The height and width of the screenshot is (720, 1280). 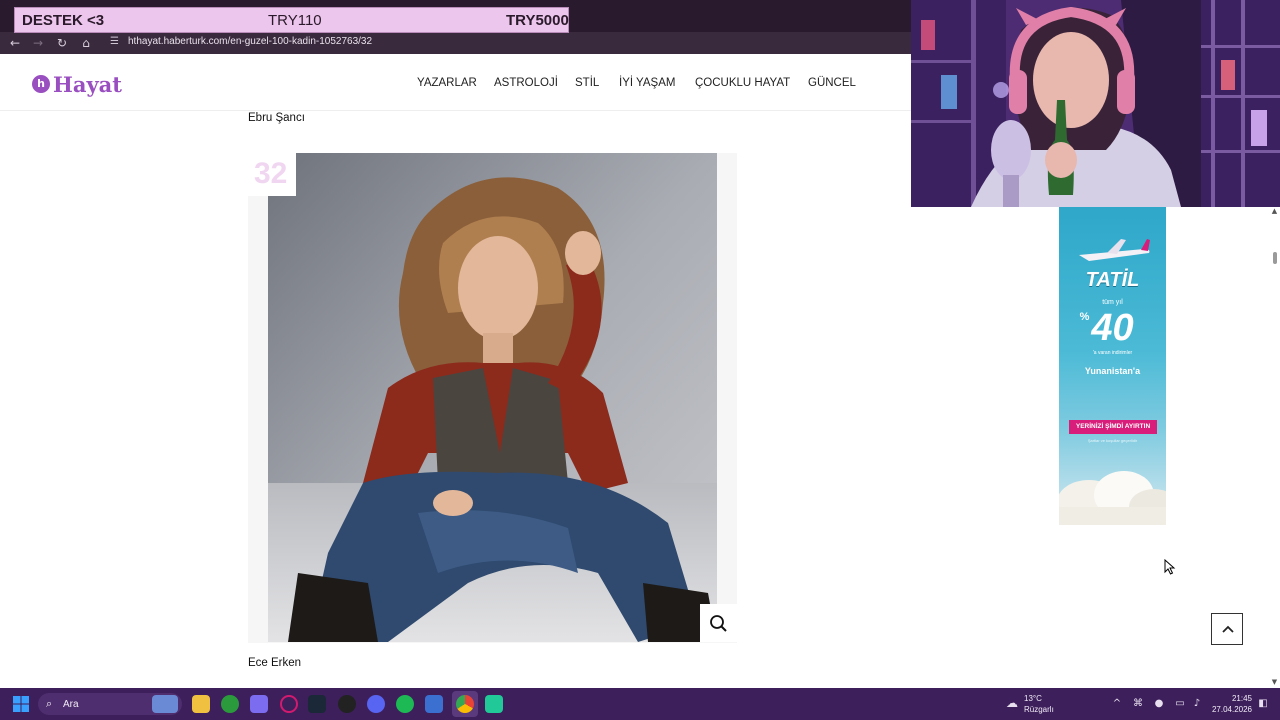 What do you see at coordinates (49, 703) in the screenshot?
I see `search-icon: ⌕` at bounding box center [49, 703].